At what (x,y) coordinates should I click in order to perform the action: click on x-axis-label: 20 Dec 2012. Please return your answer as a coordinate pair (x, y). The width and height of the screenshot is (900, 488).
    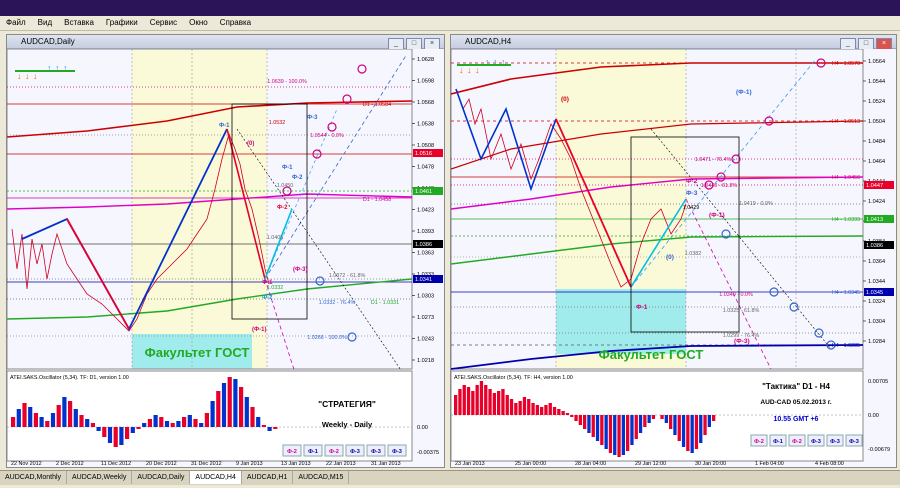
    Looking at the image, I should click on (161, 464).